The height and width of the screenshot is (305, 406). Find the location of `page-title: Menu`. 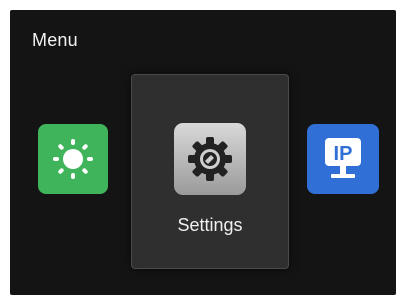

page-title: Menu is located at coordinates (55, 40).